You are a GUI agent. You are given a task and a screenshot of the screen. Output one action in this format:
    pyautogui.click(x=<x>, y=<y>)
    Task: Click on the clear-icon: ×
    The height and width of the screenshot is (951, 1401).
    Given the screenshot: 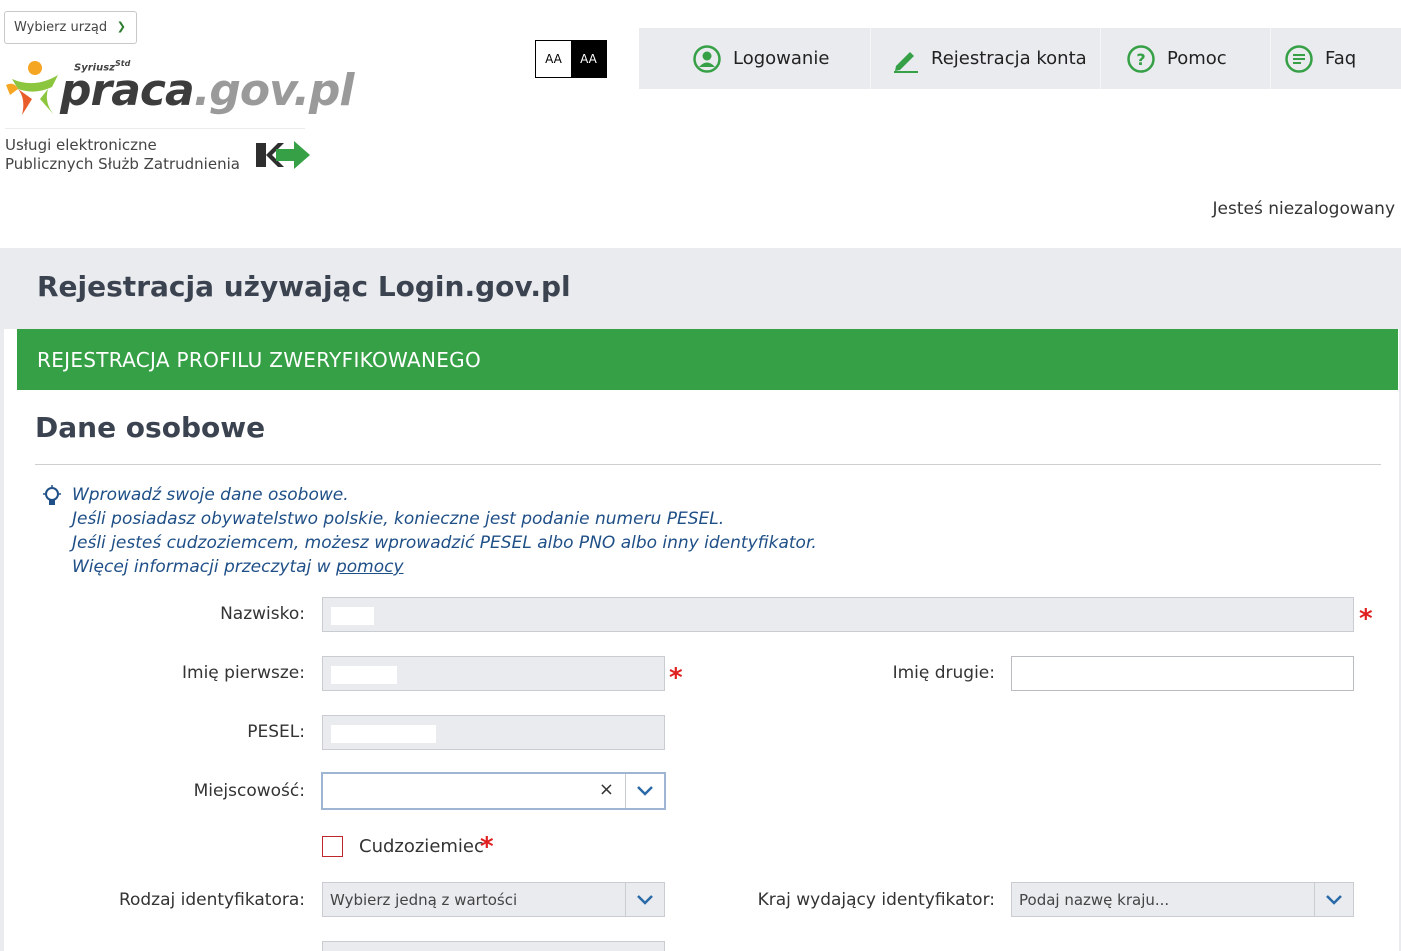 What is the action you would take?
    pyautogui.click(x=606, y=789)
    